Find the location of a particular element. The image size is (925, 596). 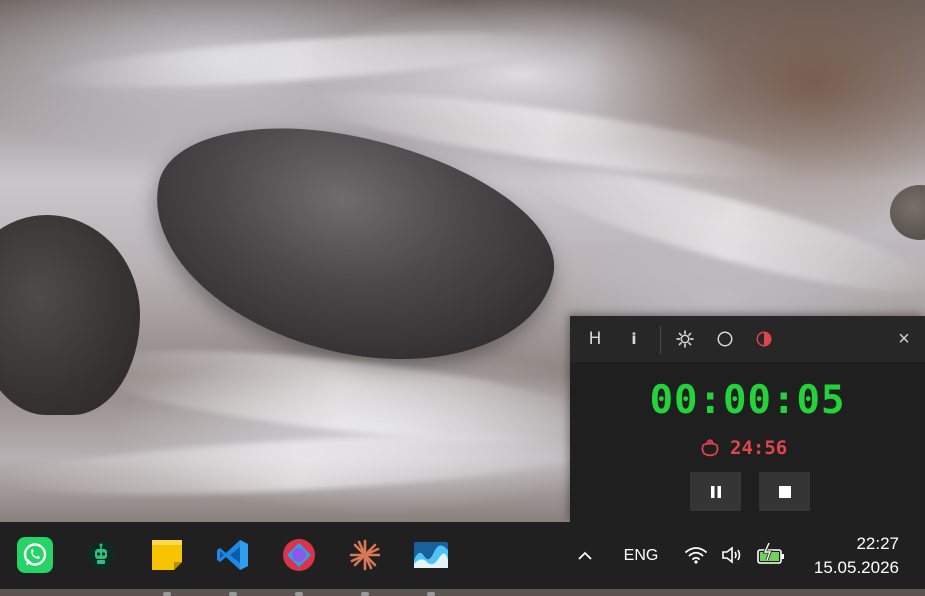

sunburst-icon is located at coordinates (365, 555).